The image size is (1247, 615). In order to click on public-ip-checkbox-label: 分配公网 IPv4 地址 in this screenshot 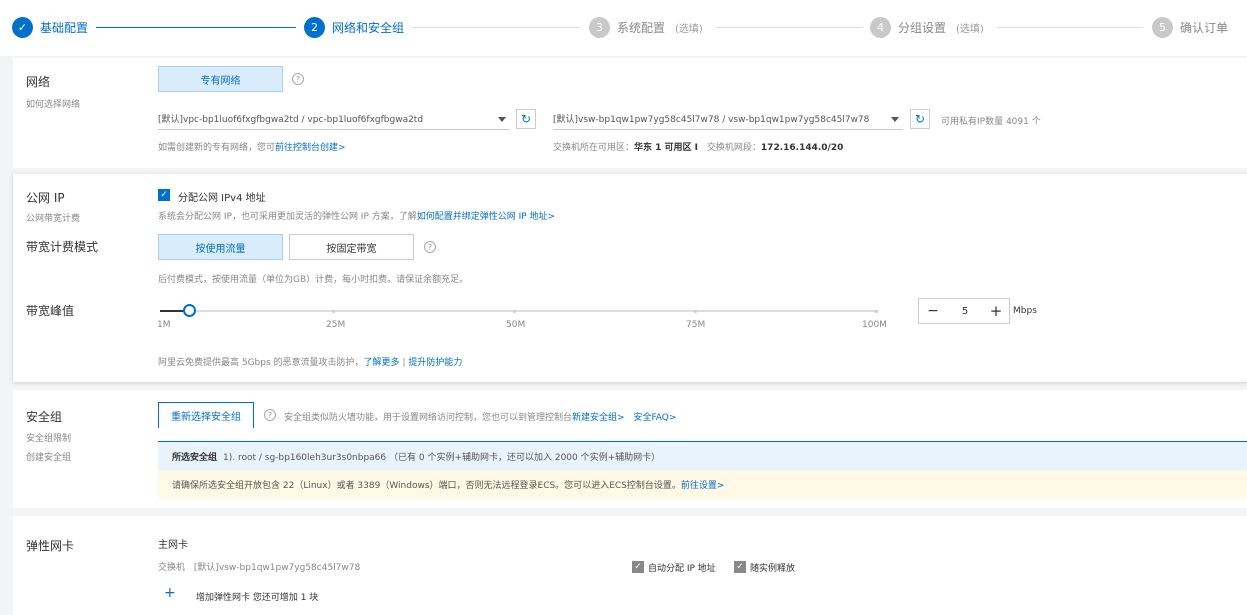, I will do `click(222, 198)`.